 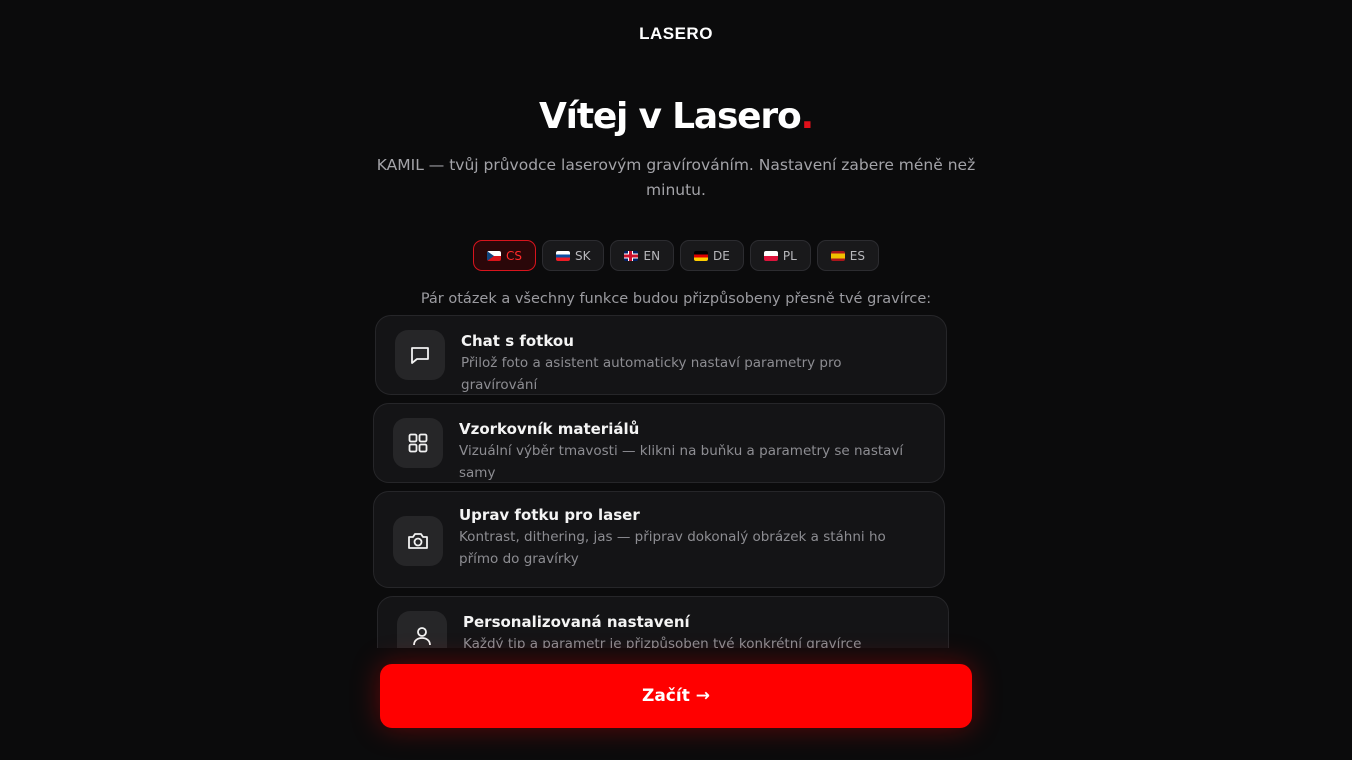 I want to click on user-icon, so click(x=422, y=629).